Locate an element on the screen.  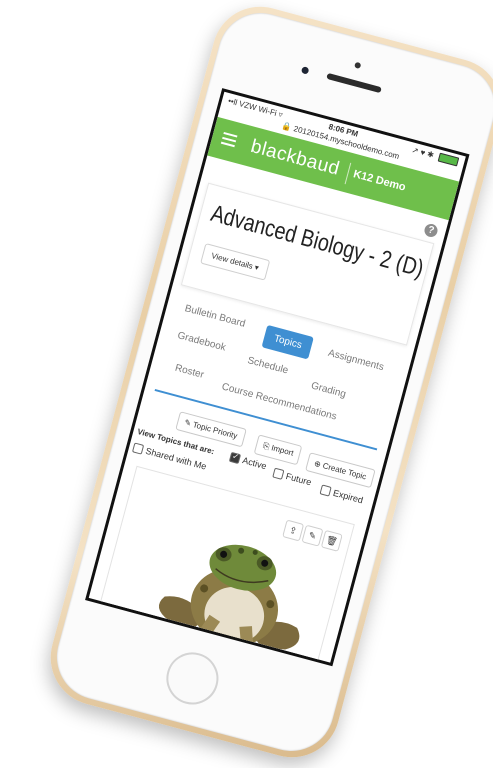
brand-divider is located at coordinates (348, 173).